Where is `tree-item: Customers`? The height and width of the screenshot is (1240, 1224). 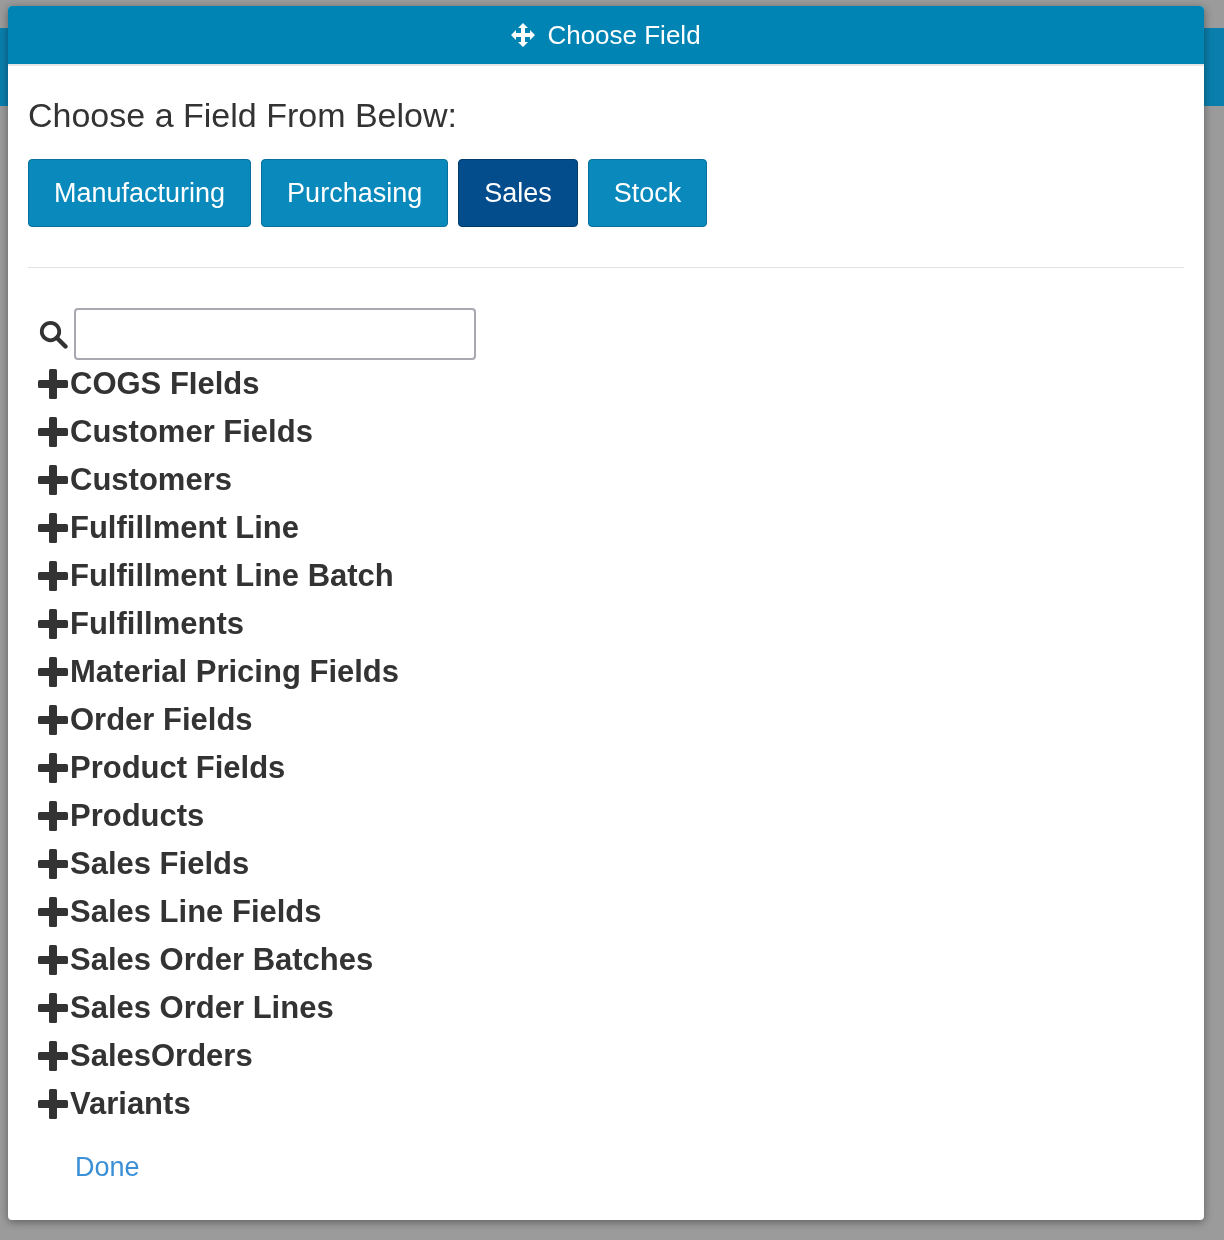
tree-item: Customers is located at coordinates (151, 480).